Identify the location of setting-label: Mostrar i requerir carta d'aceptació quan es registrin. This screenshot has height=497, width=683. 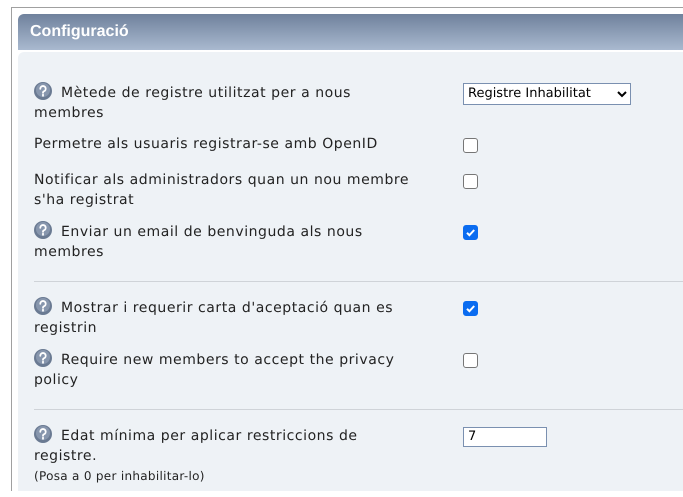
(227, 317).